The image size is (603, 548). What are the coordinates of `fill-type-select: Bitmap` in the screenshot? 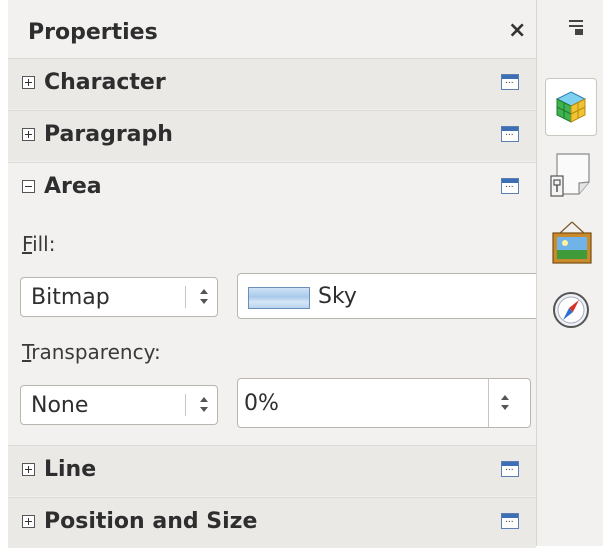 It's located at (119, 297).